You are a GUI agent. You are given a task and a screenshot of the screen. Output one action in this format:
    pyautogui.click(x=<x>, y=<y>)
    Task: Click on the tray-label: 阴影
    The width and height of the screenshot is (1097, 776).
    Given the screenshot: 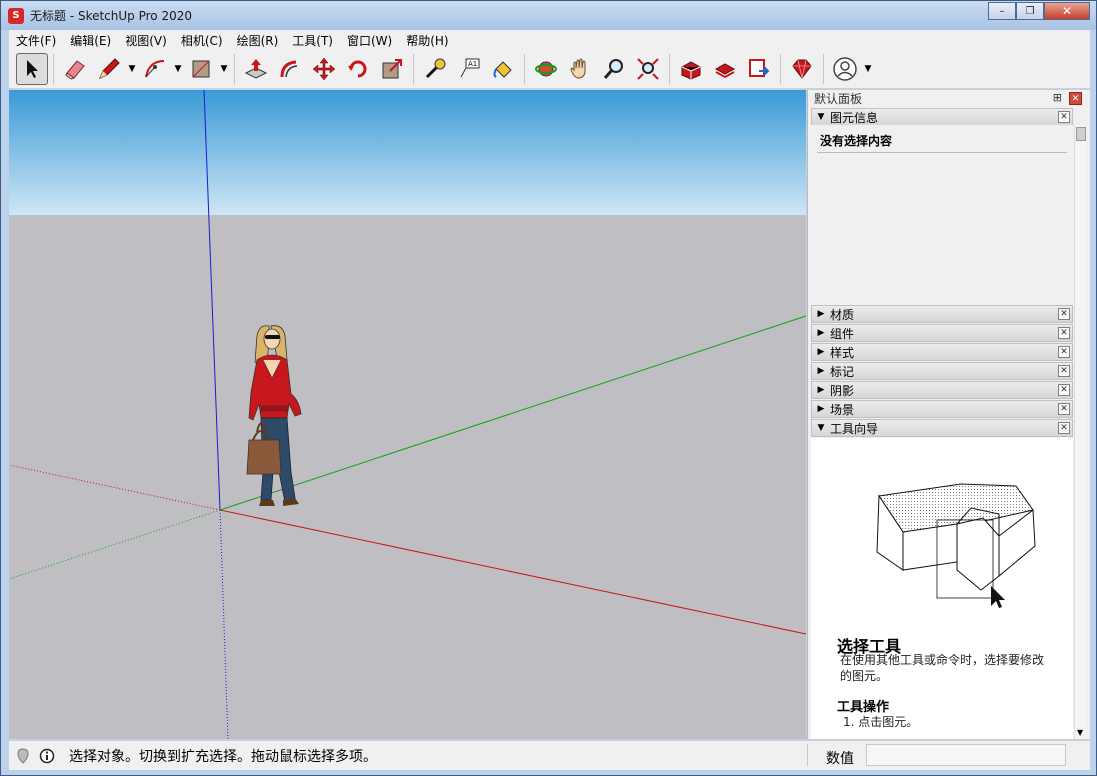 What is the action you would take?
    pyautogui.click(x=842, y=390)
    